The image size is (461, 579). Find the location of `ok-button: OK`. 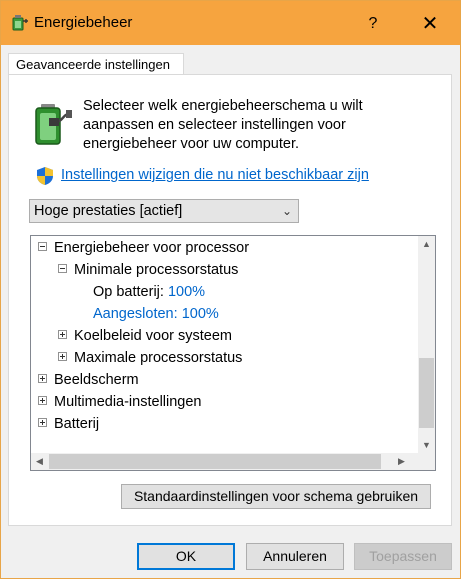

ok-button: OK is located at coordinates (186, 556).